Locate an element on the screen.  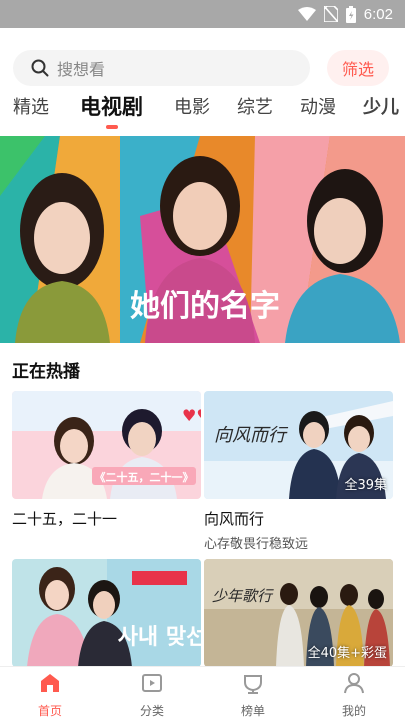
profile-icon is located at coordinates (354, 683).